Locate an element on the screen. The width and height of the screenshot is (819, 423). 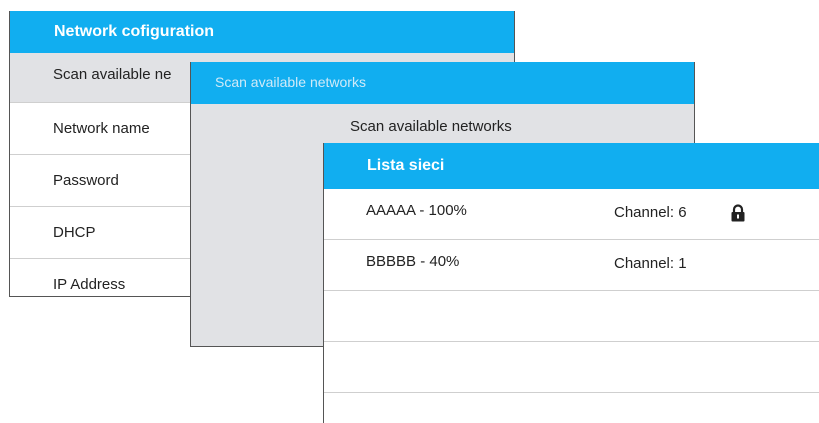
menu-item-label: Password is located at coordinates (86, 180).